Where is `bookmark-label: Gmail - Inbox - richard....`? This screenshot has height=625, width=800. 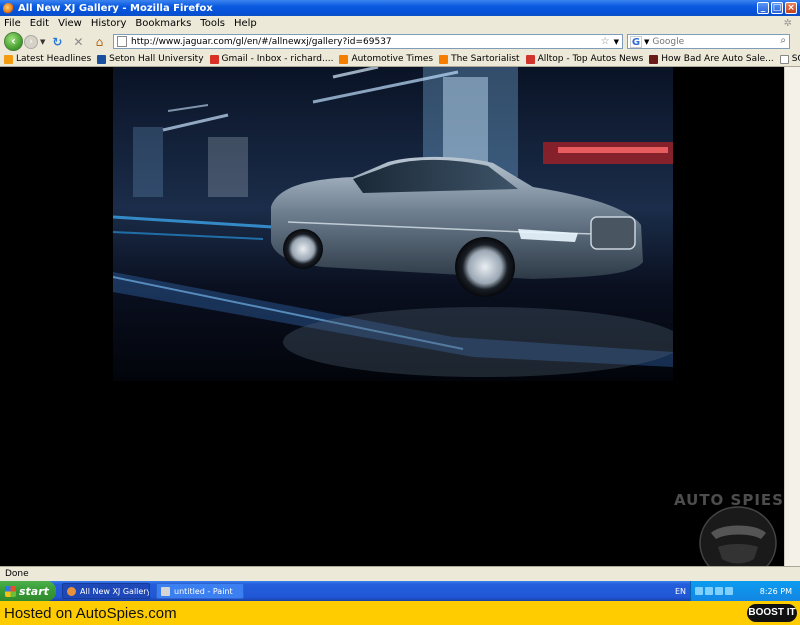 bookmark-label: Gmail - Inbox - richard.... is located at coordinates (277, 59).